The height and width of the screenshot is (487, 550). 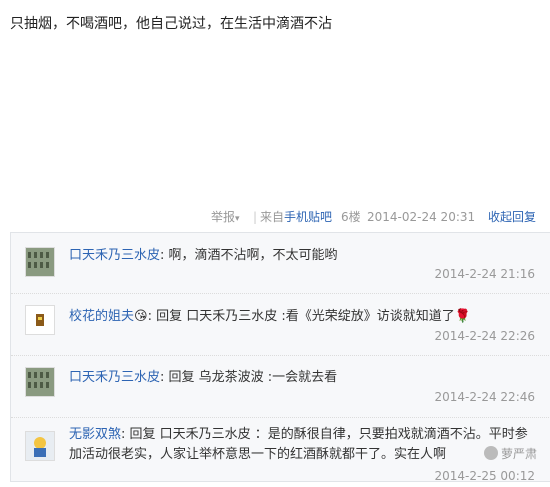 I want to click on post-footer: 举报▾ | 来自手机贴吧 6楼 2014-02-24 20:31 收起回复, so click(x=275, y=217).